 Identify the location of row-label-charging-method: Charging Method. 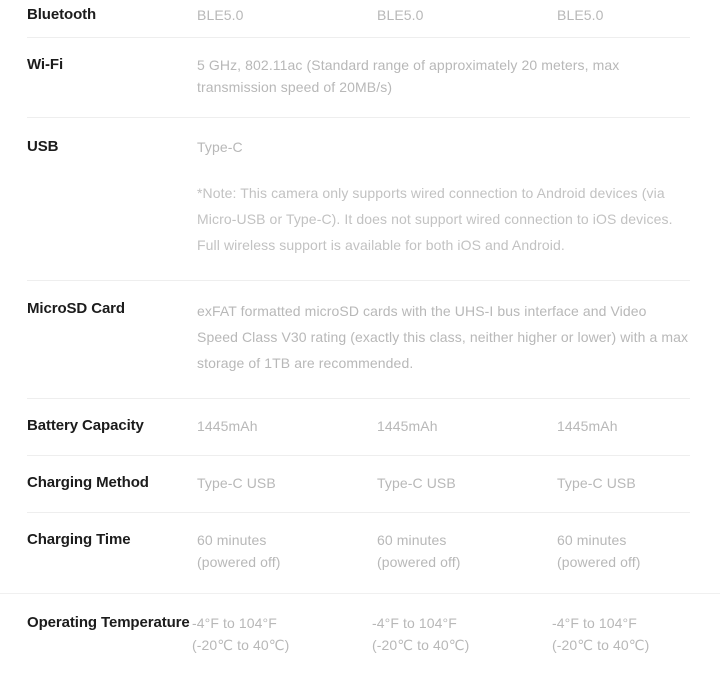
(88, 482).